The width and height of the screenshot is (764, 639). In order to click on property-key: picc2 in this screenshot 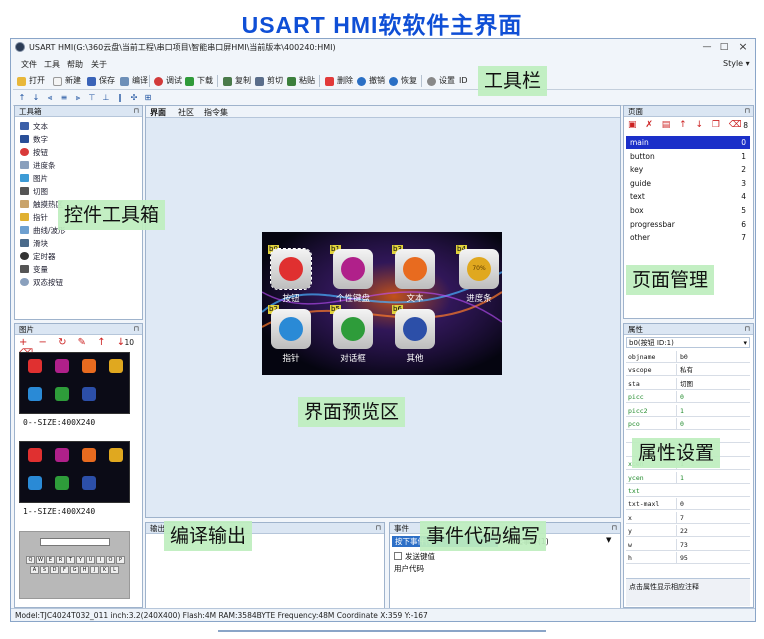, I will do `click(638, 410)`.